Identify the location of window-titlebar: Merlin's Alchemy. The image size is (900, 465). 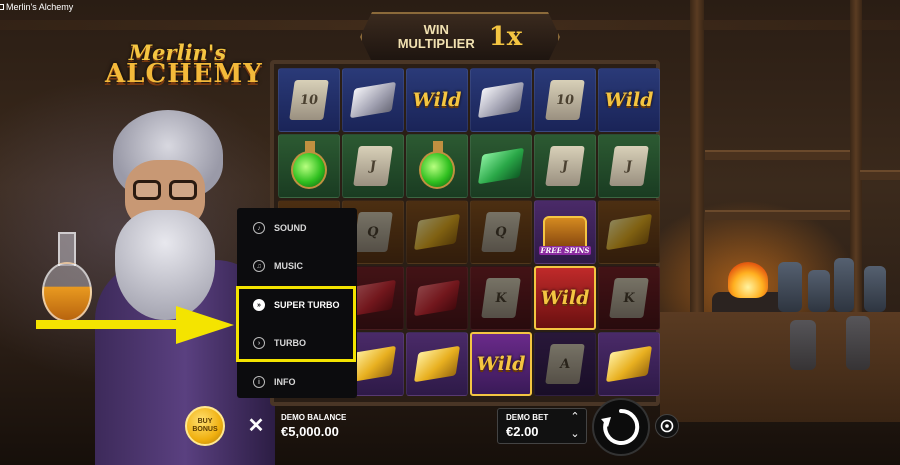
(36, 7).